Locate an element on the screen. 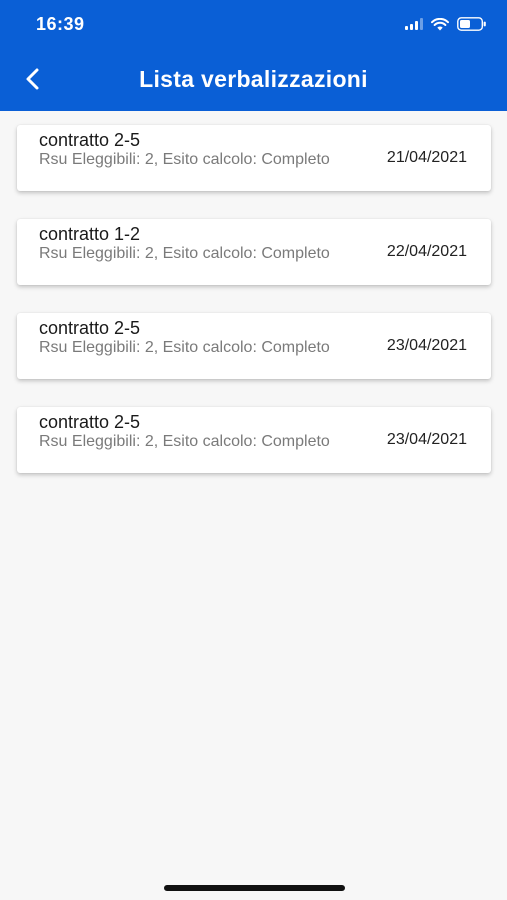 This screenshot has width=507, height=900. signal-icon is located at coordinates (414, 24).